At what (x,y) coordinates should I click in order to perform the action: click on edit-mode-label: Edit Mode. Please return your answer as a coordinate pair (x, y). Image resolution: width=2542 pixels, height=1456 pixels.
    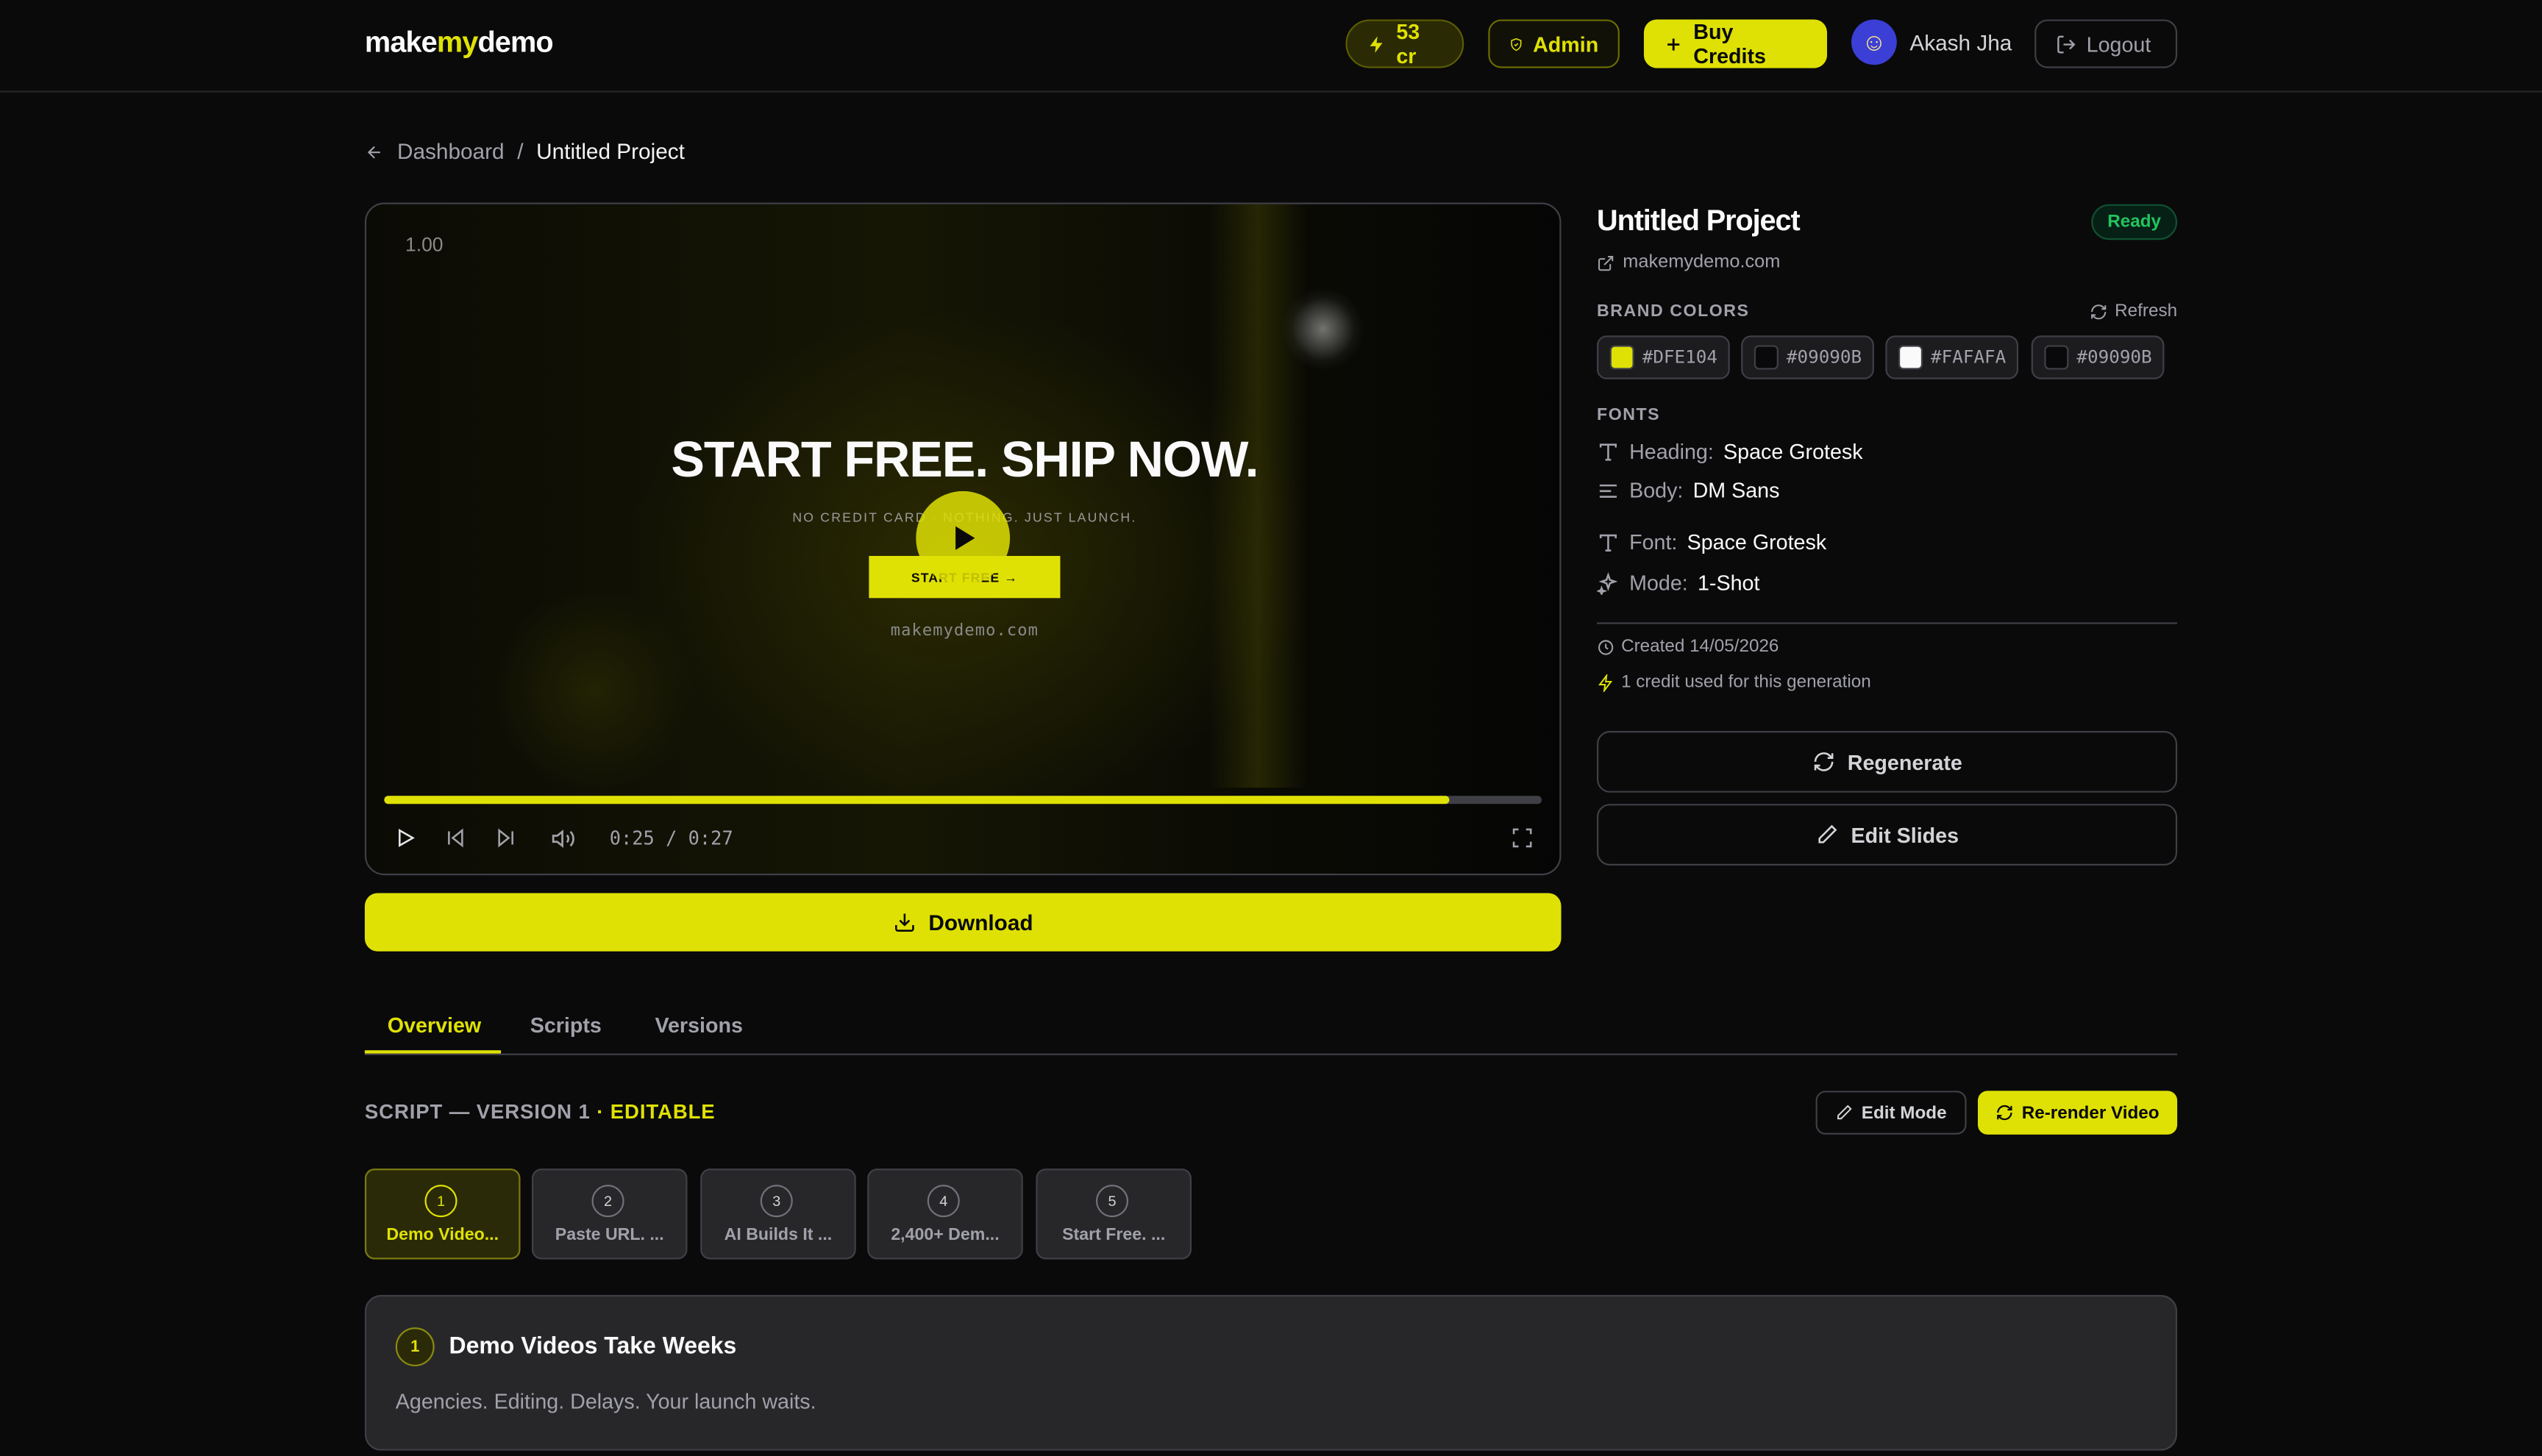
    Looking at the image, I should click on (1904, 1112).